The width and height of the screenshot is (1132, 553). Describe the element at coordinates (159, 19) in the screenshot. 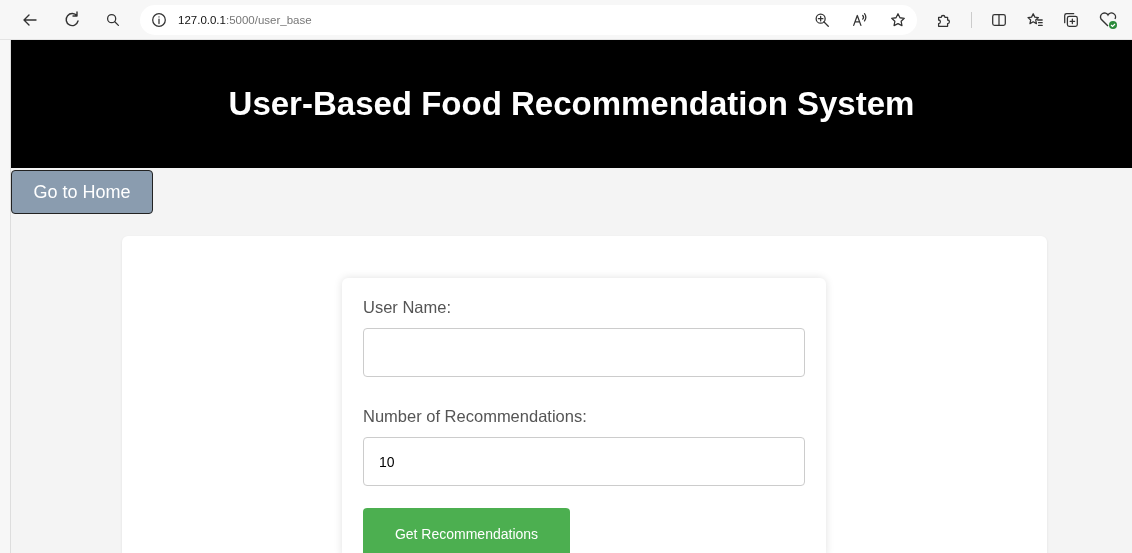

I see `info-icon` at that location.